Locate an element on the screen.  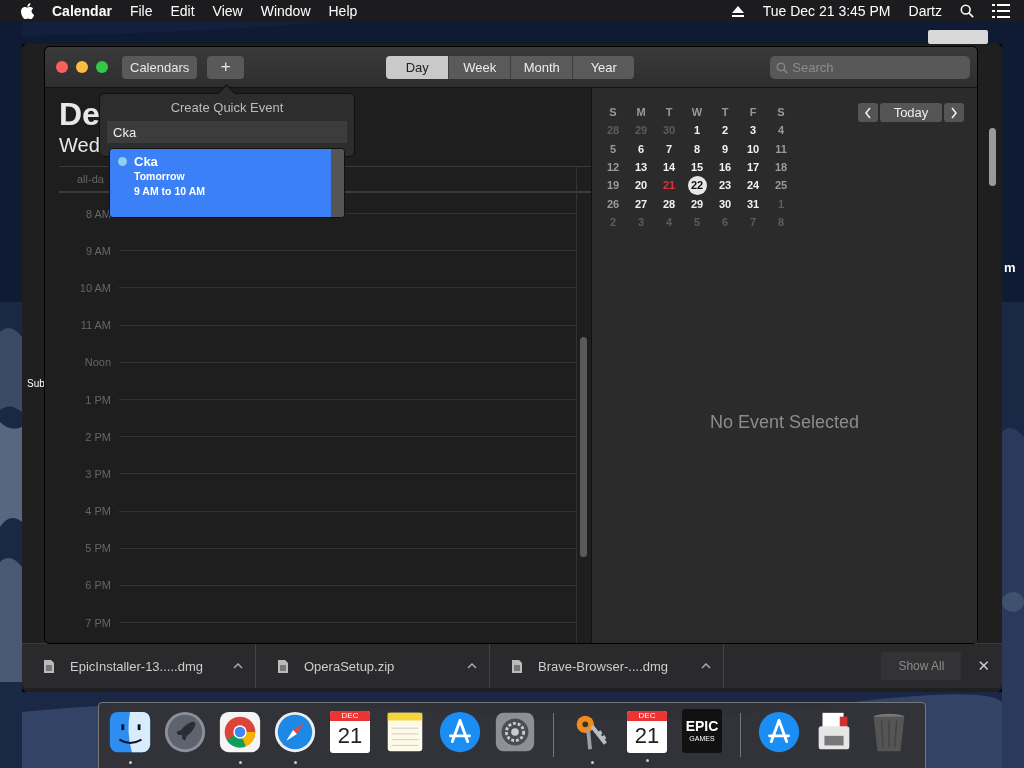
add-button: + is located at coordinates (226, 67).